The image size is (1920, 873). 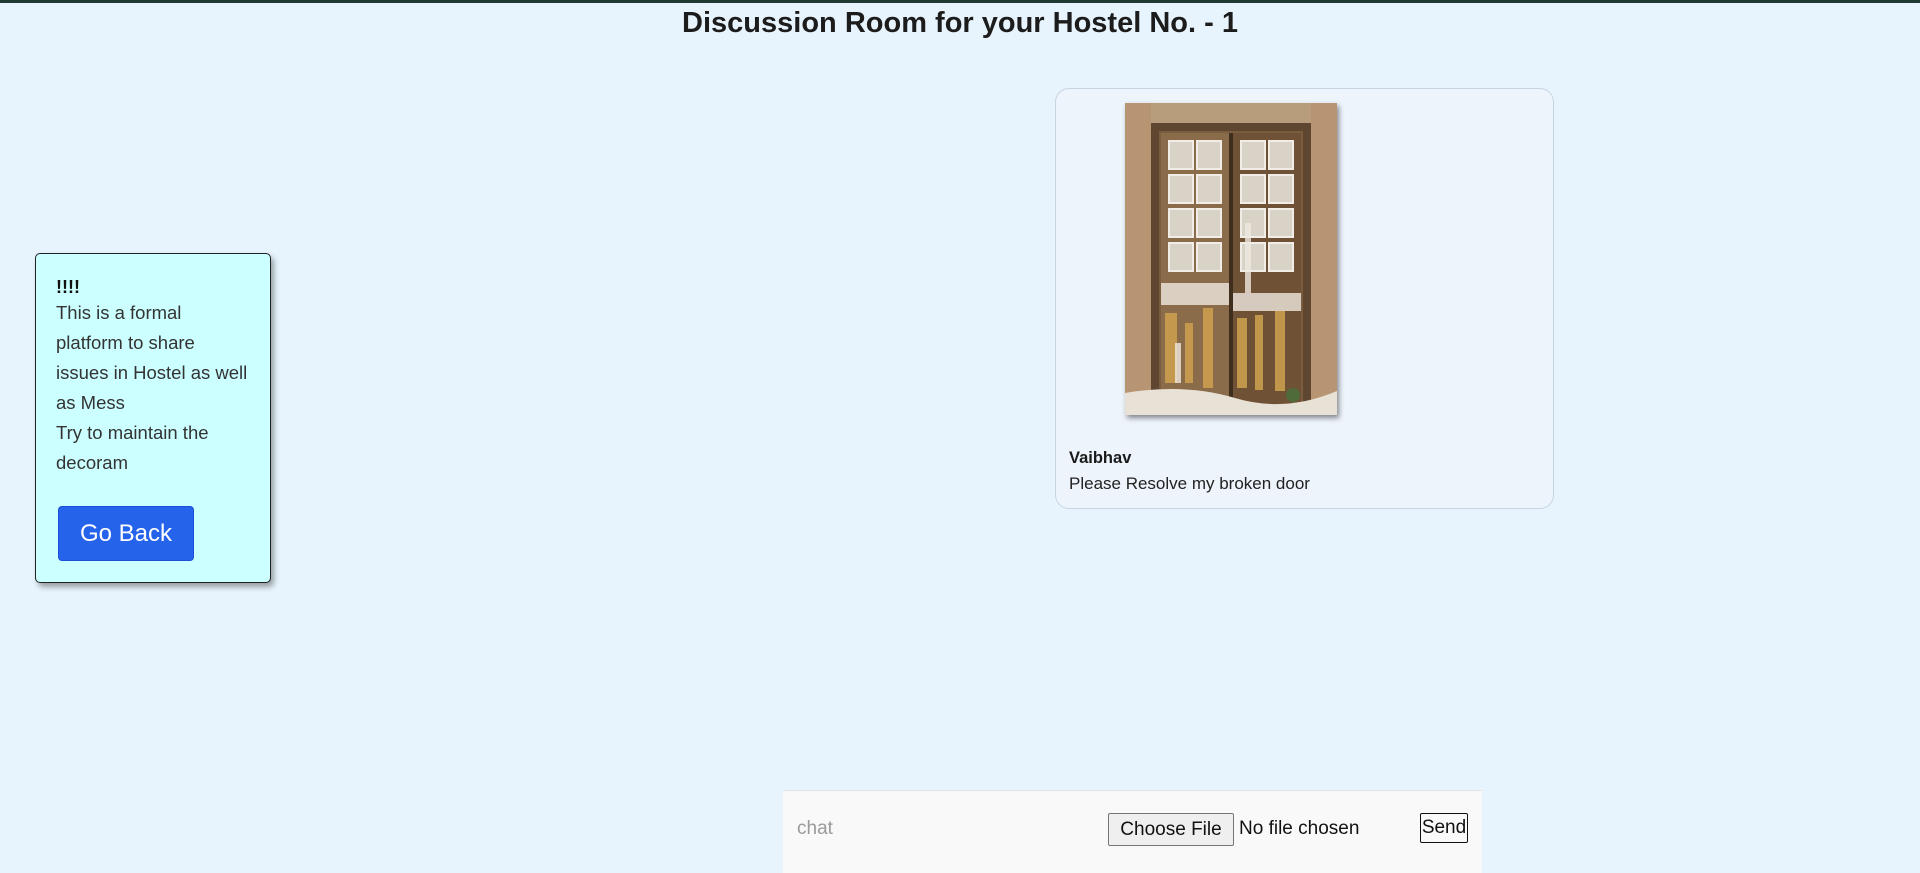 I want to click on chat-bar: Choose File No file chosen Send, so click(x=1132, y=831).